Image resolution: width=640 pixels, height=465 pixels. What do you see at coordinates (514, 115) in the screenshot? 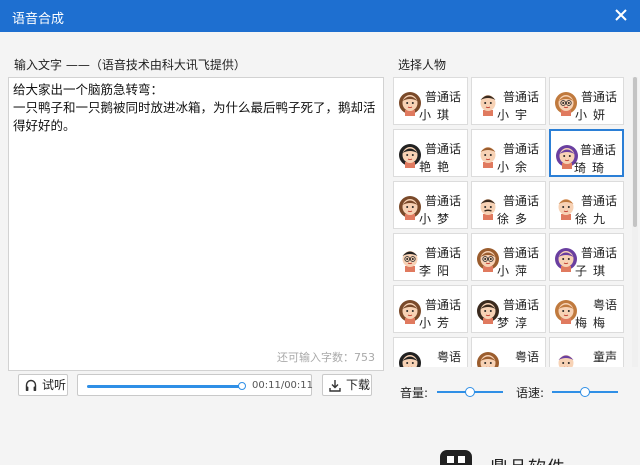
I see `voice-name: 小宇` at bounding box center [514, 115].